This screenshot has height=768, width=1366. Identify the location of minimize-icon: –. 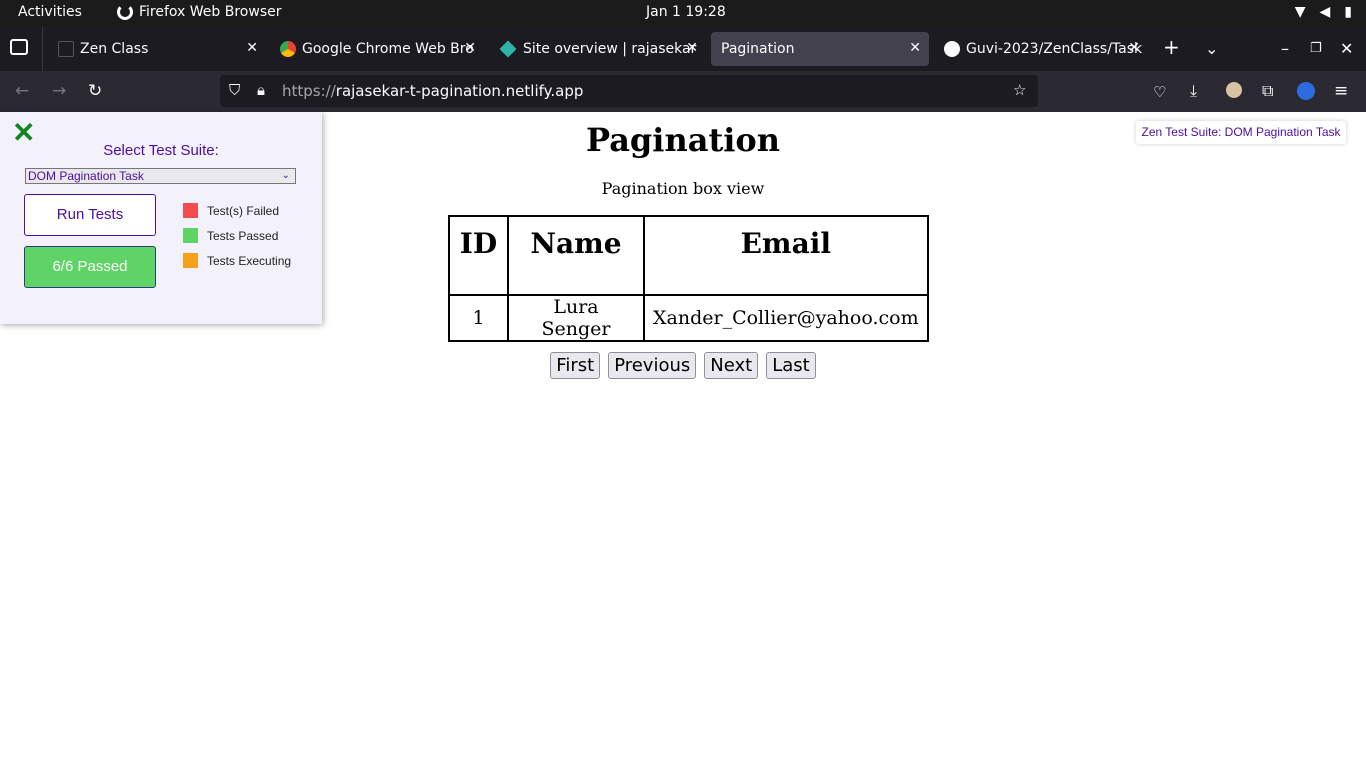
(1285, 48).